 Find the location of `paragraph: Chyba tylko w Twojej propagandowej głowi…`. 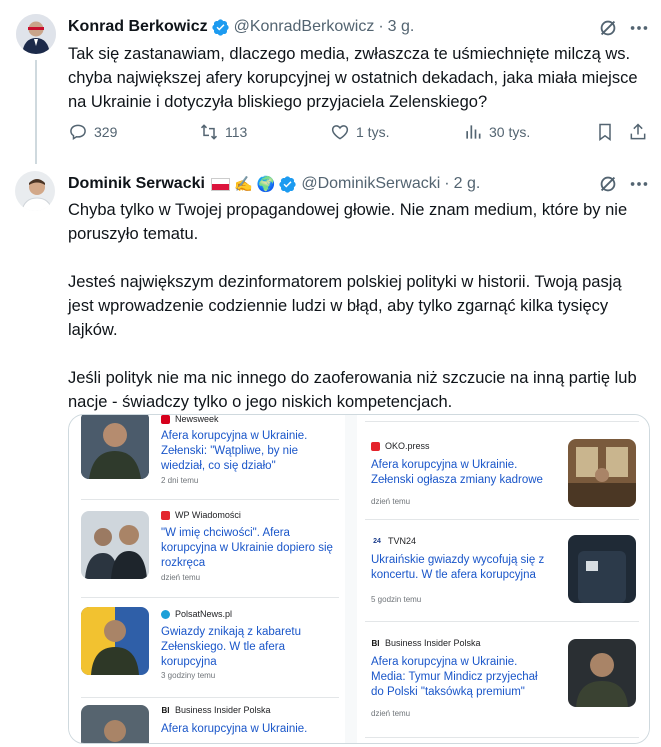

paragraph: Chyba tylko w Twojej propagandowej głowi… is located at coordinates (348, 222).